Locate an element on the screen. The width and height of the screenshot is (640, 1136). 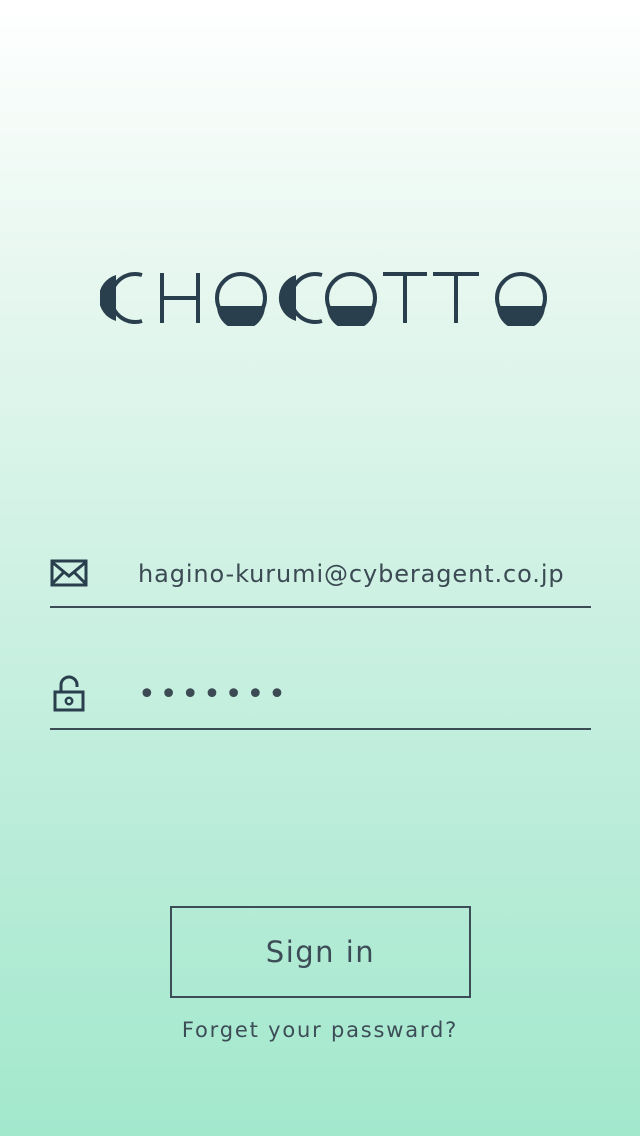
email-input is located at coordinates (363, 574).